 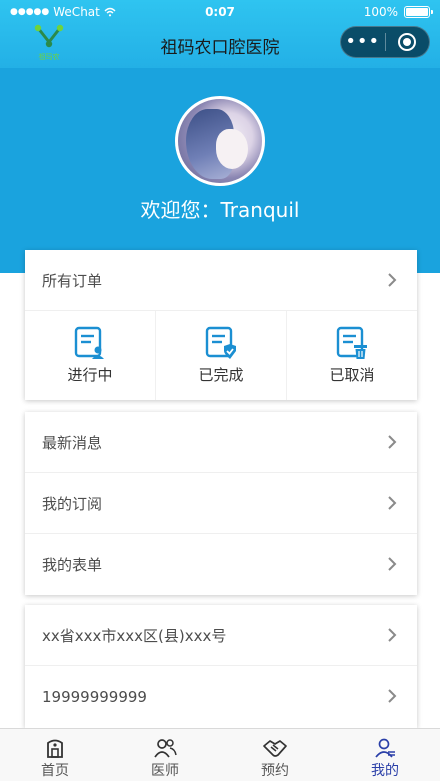 What do you see at coordinates (275, 771) in the screenshot?
I see `tab-label: 预约` at bounding box center [275, 771].